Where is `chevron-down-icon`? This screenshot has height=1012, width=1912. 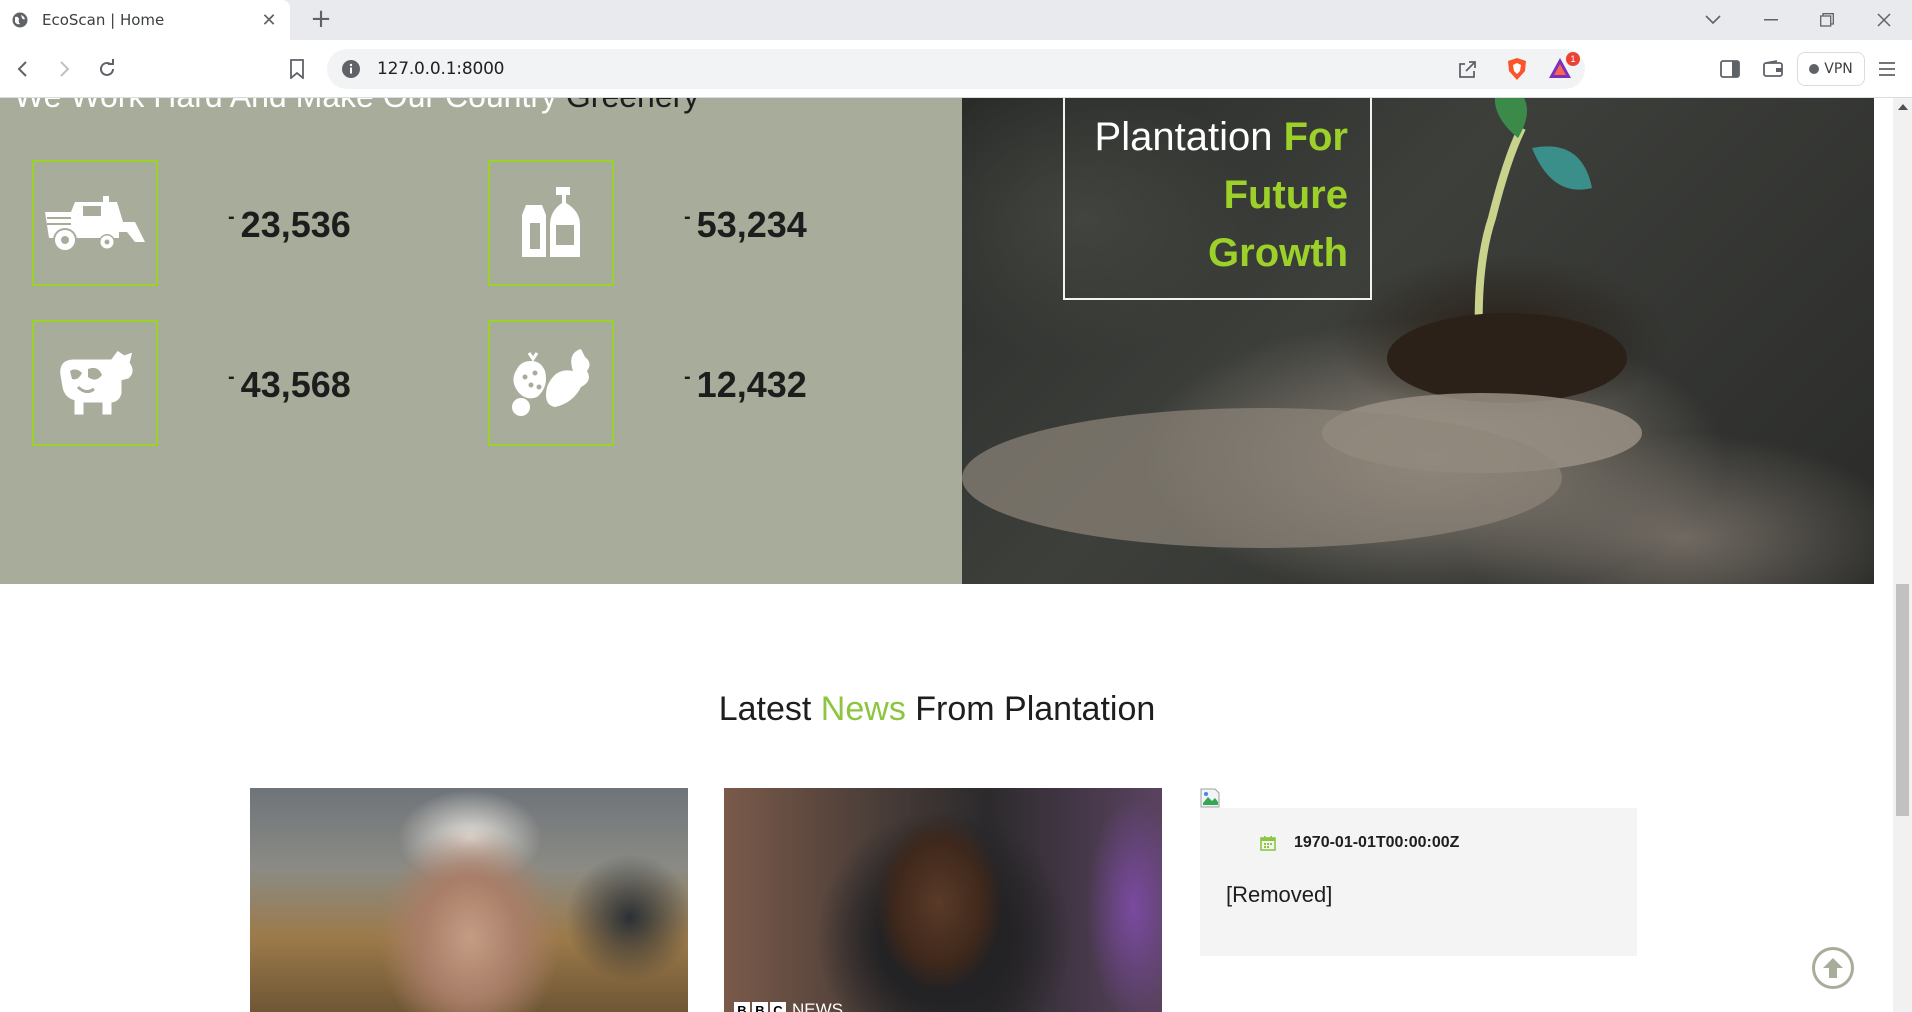
chevron-down-icon is located at coordinates (1713, 20).